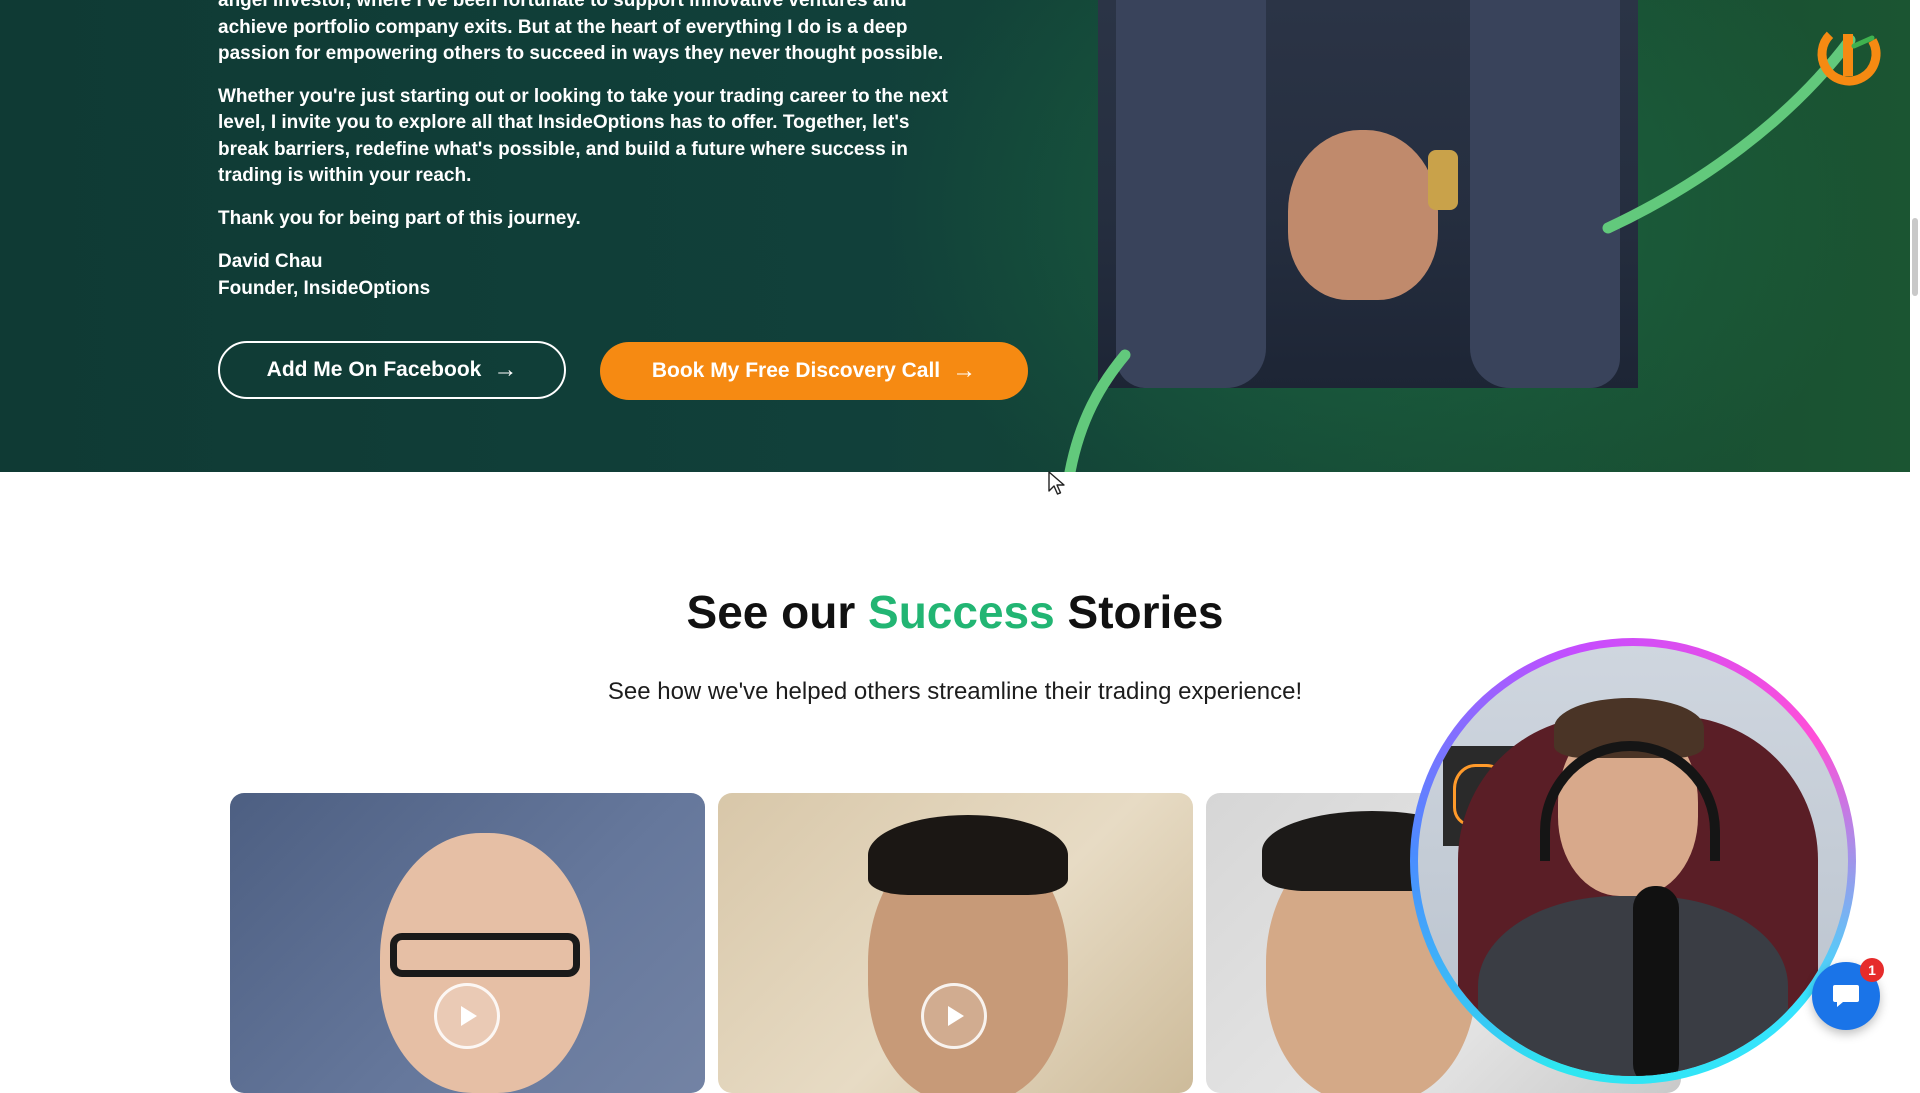 This screenshot has height=1093, width=1920. What do you see at coordinates (1915, 257) in the screenshot?
I see `scrollbar-thumb` at bounding box center [1915, 257].